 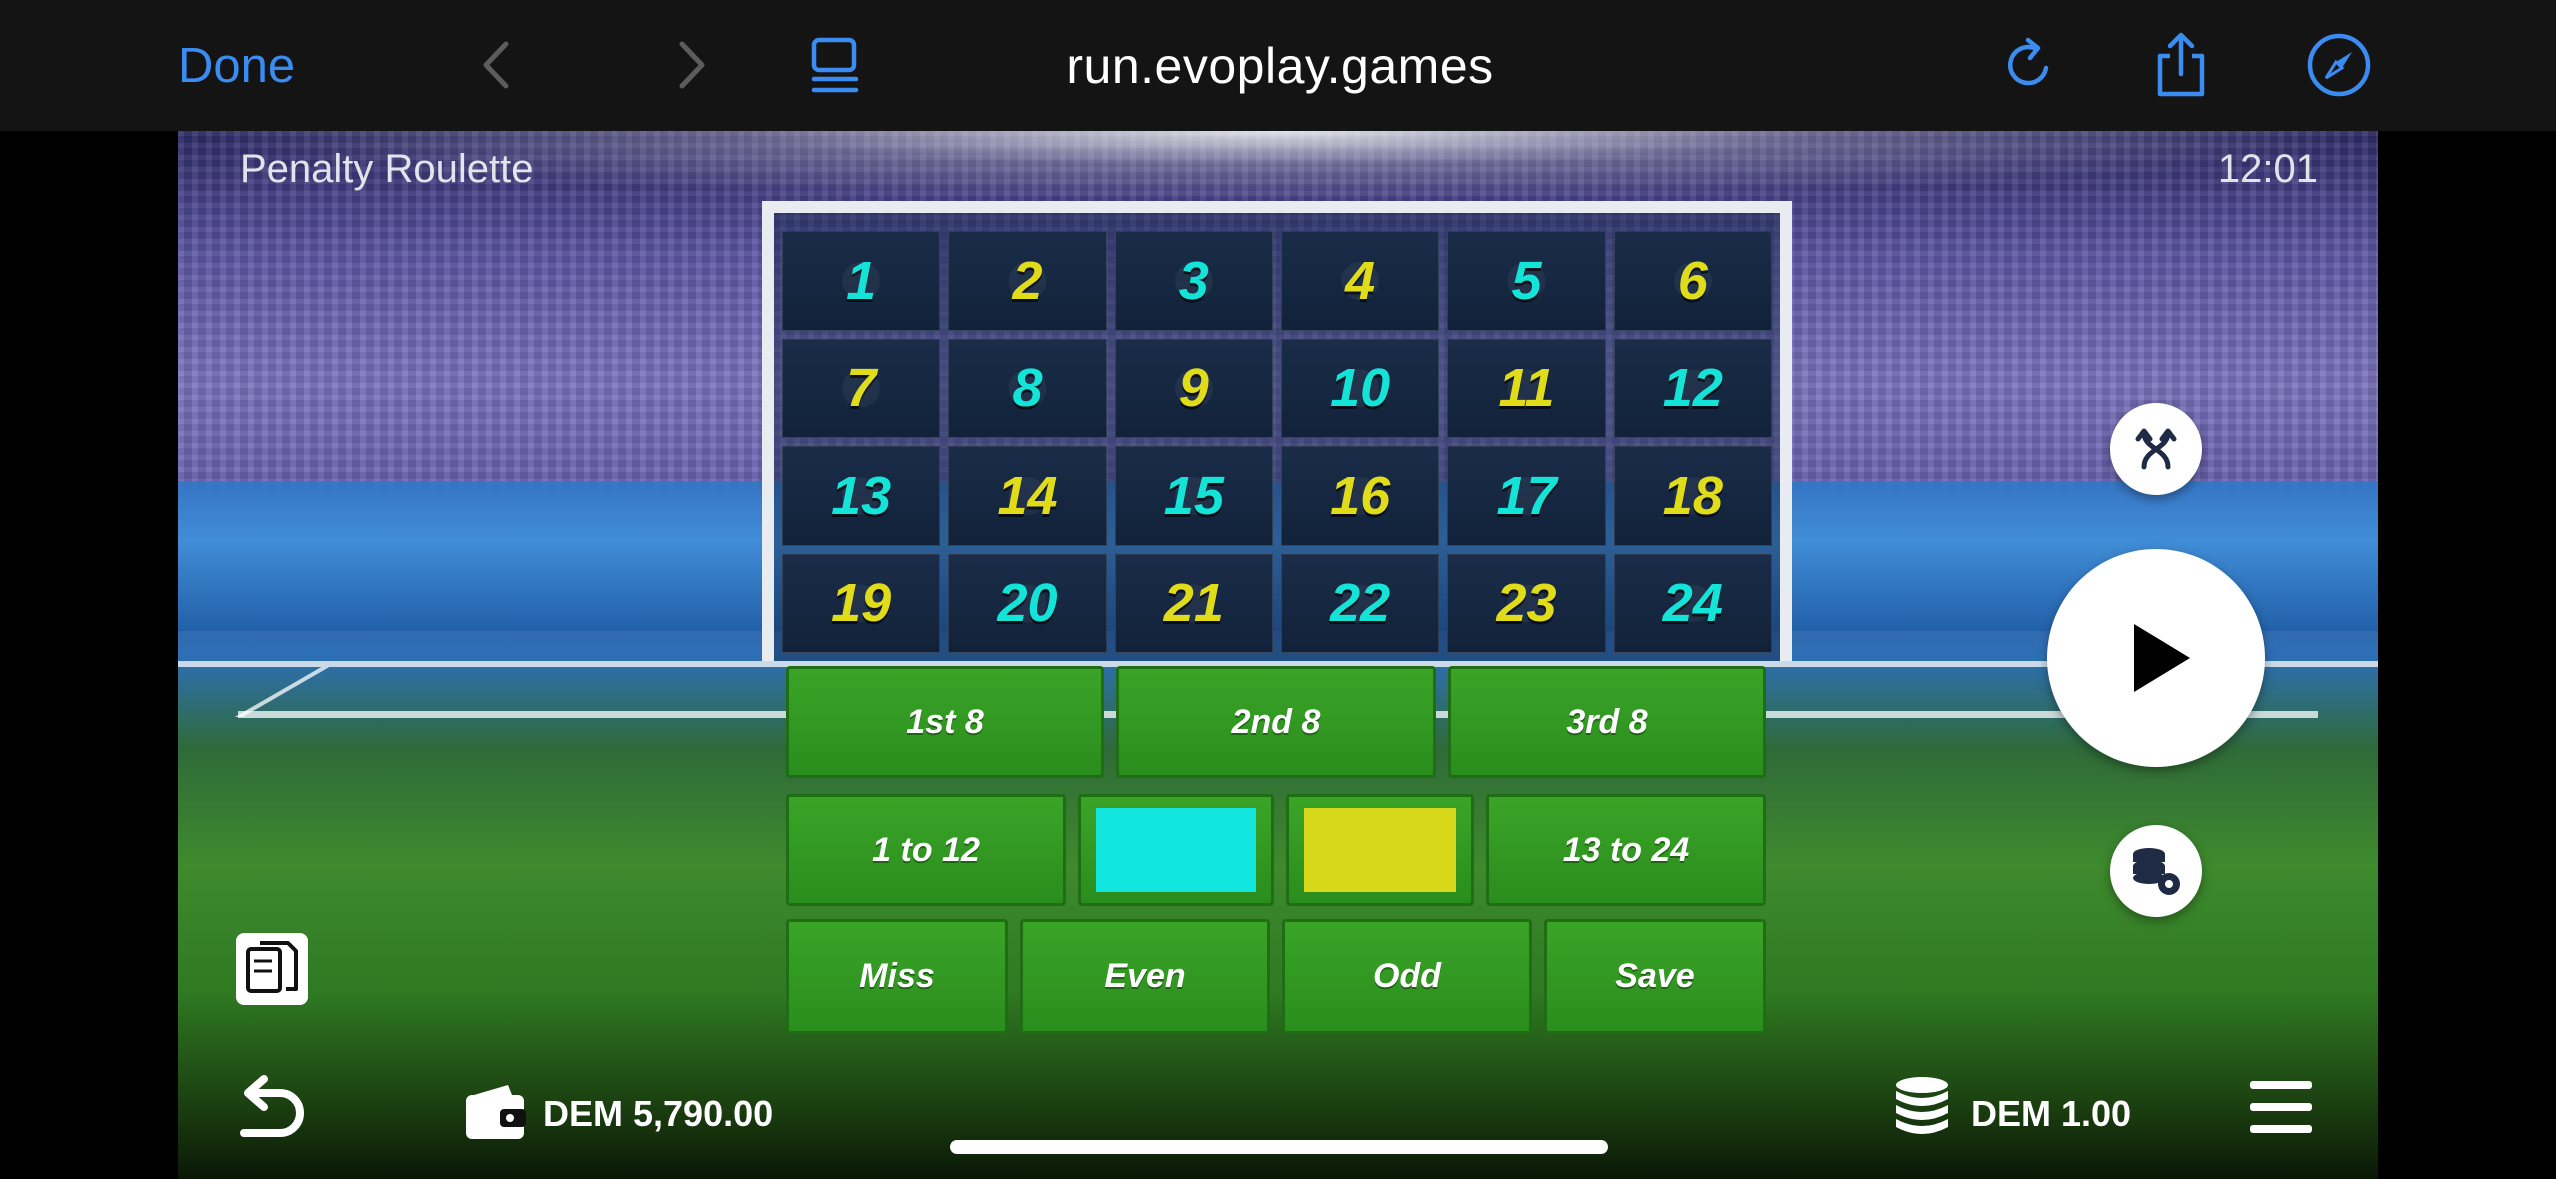 I want to click on bet-odd-button: Odd, so click(x=1407, y=976).